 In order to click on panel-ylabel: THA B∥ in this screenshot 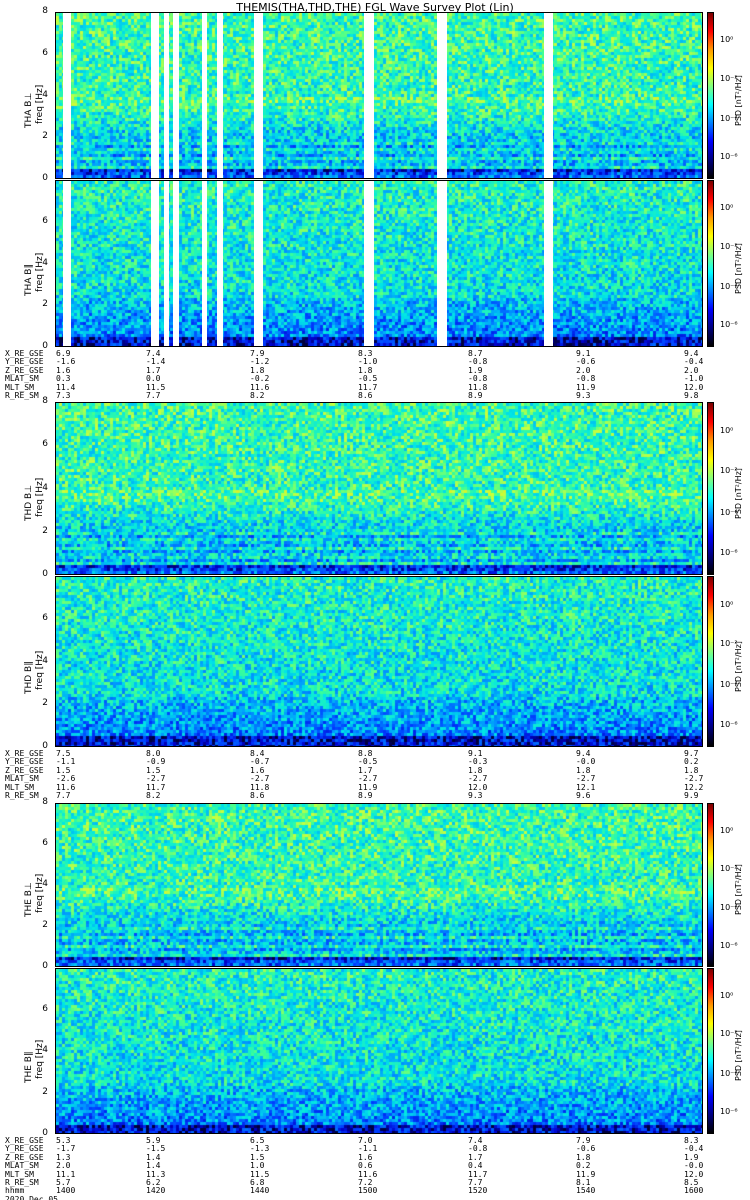, I will do `click(29, 280)`.